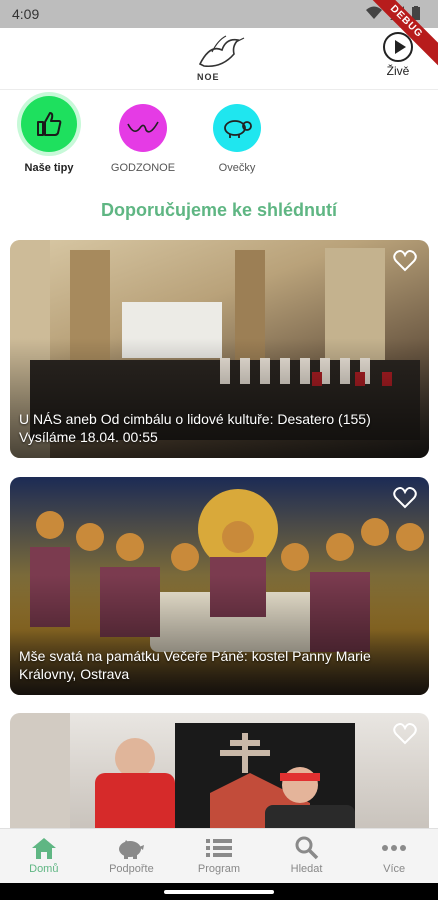 Image resolution: width=438 pixels, height=900 pixels. I want to click on app-header: NOE Živě, so click(219, 59).